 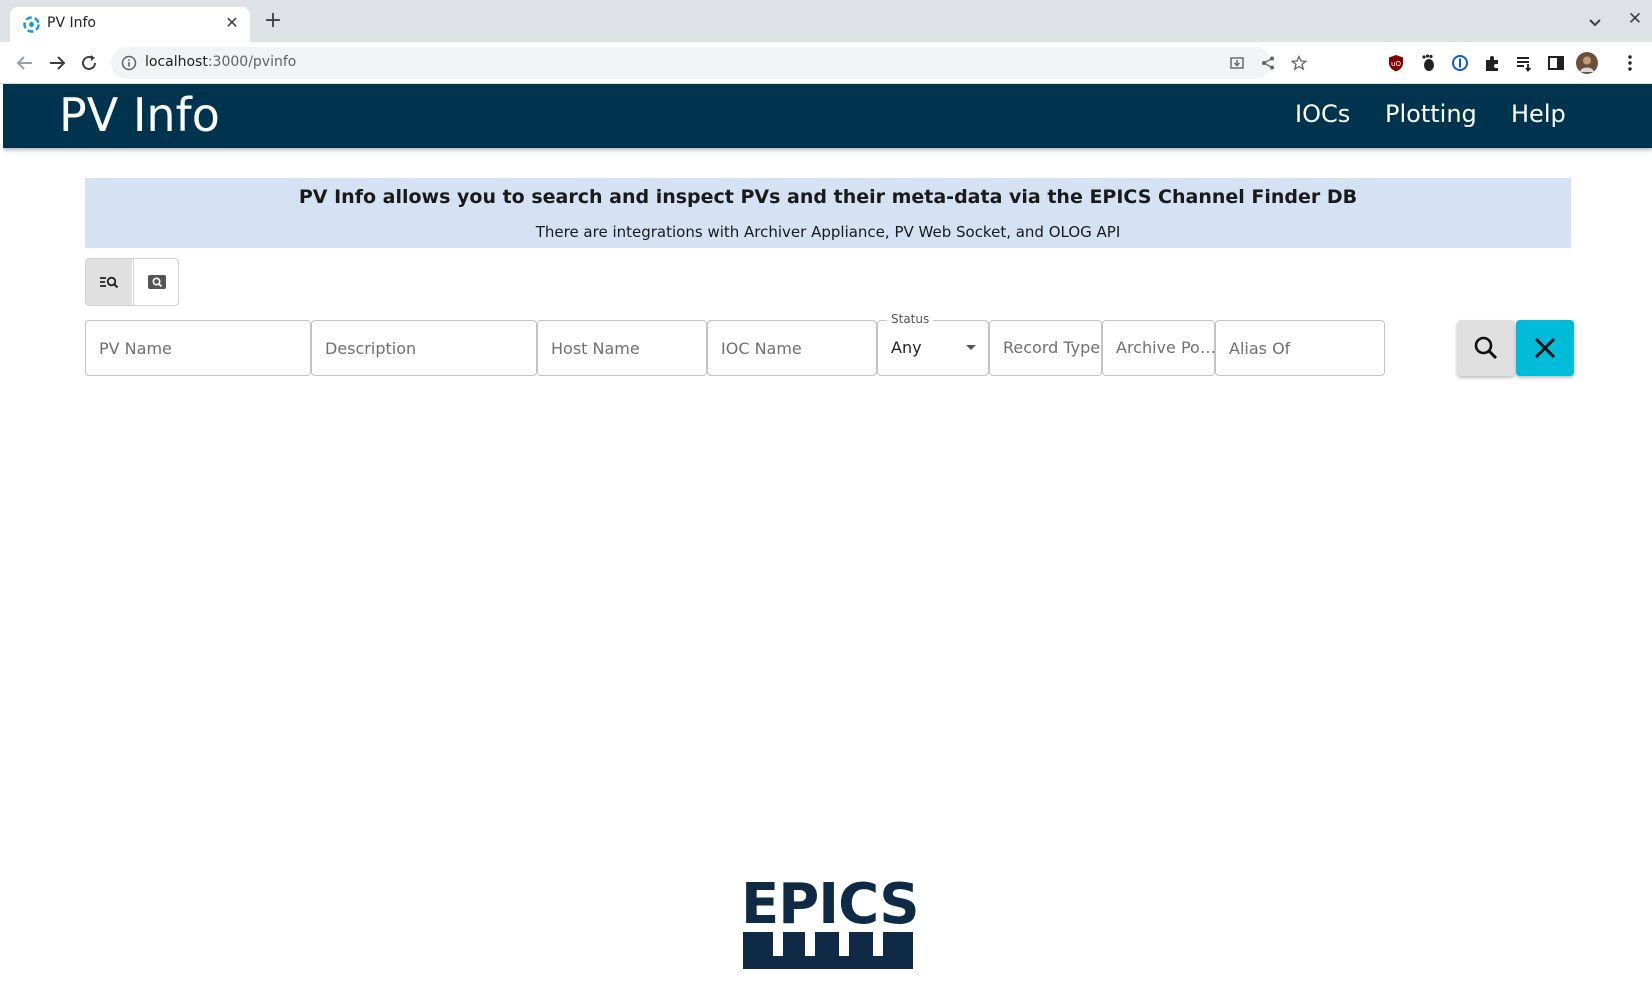 I want to click on search-mode-toggle-group, so click(x=132, y=282).